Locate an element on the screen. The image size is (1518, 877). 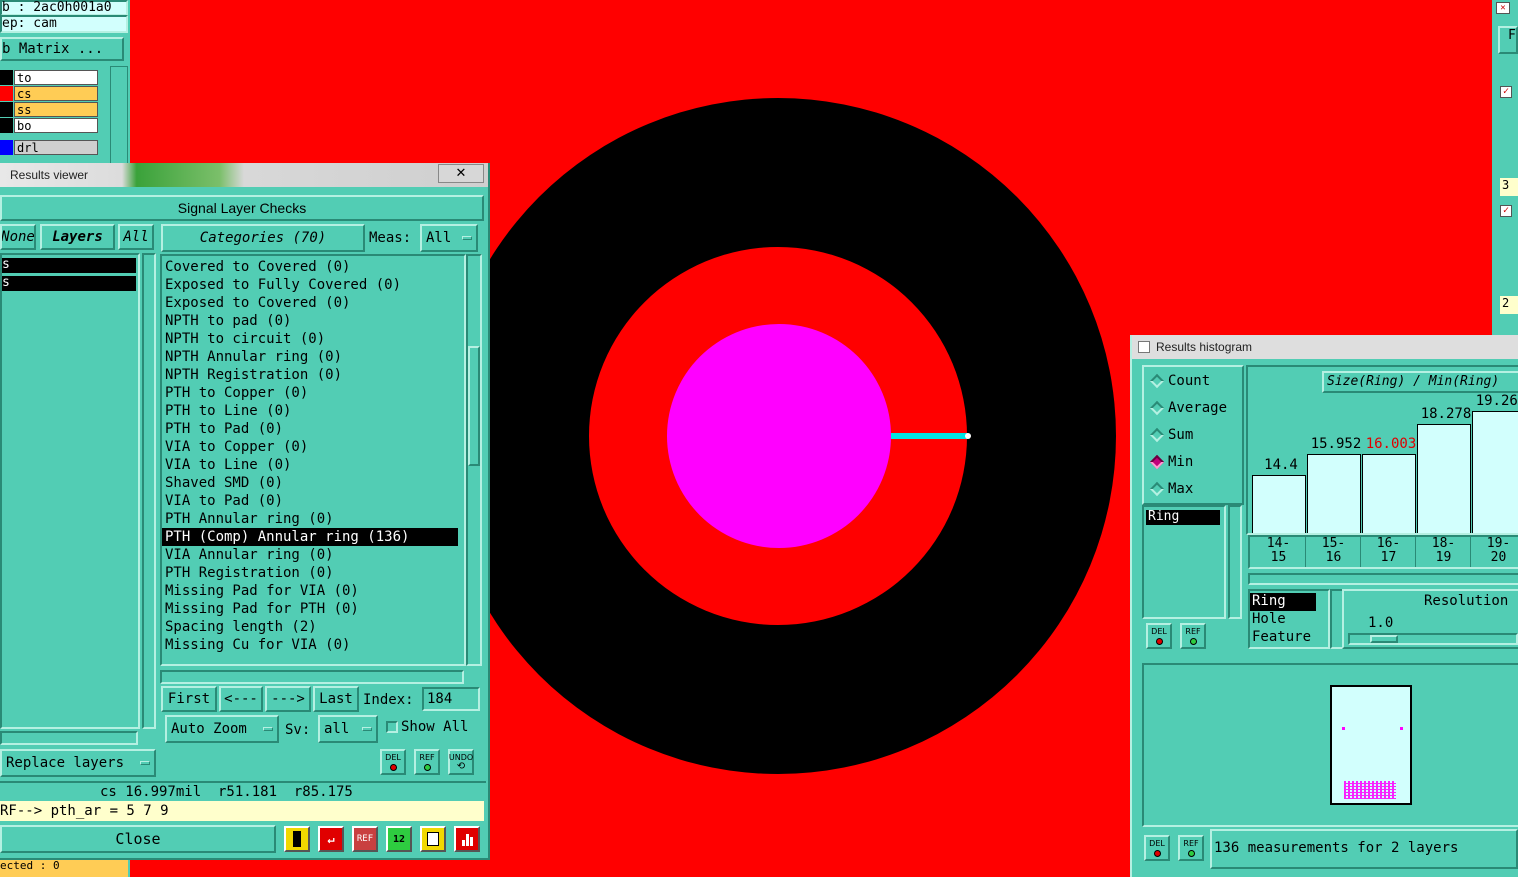
preview-del-button: DEL is located at coordinates (1157, 848).